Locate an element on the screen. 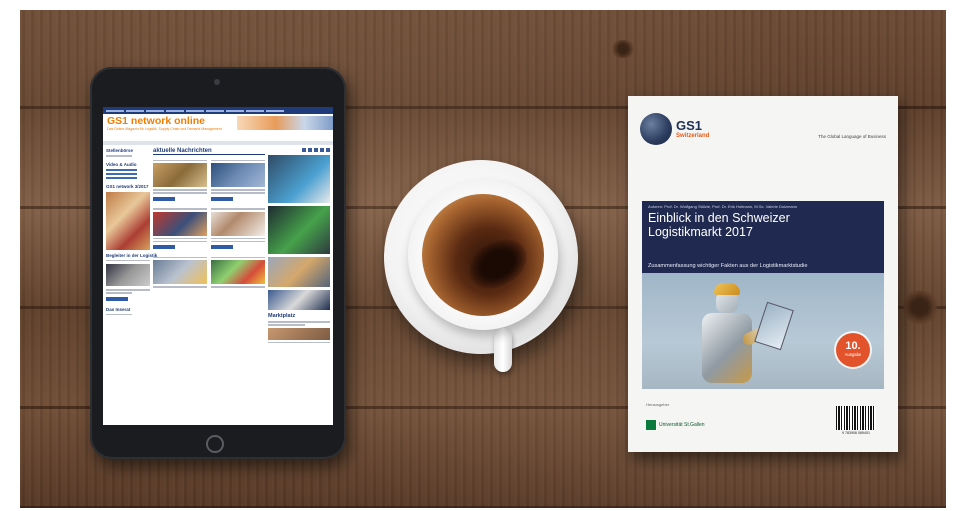 The image size is (955, 511). marketplace-heading: Marktplatz is located at coordinates (282, 316).